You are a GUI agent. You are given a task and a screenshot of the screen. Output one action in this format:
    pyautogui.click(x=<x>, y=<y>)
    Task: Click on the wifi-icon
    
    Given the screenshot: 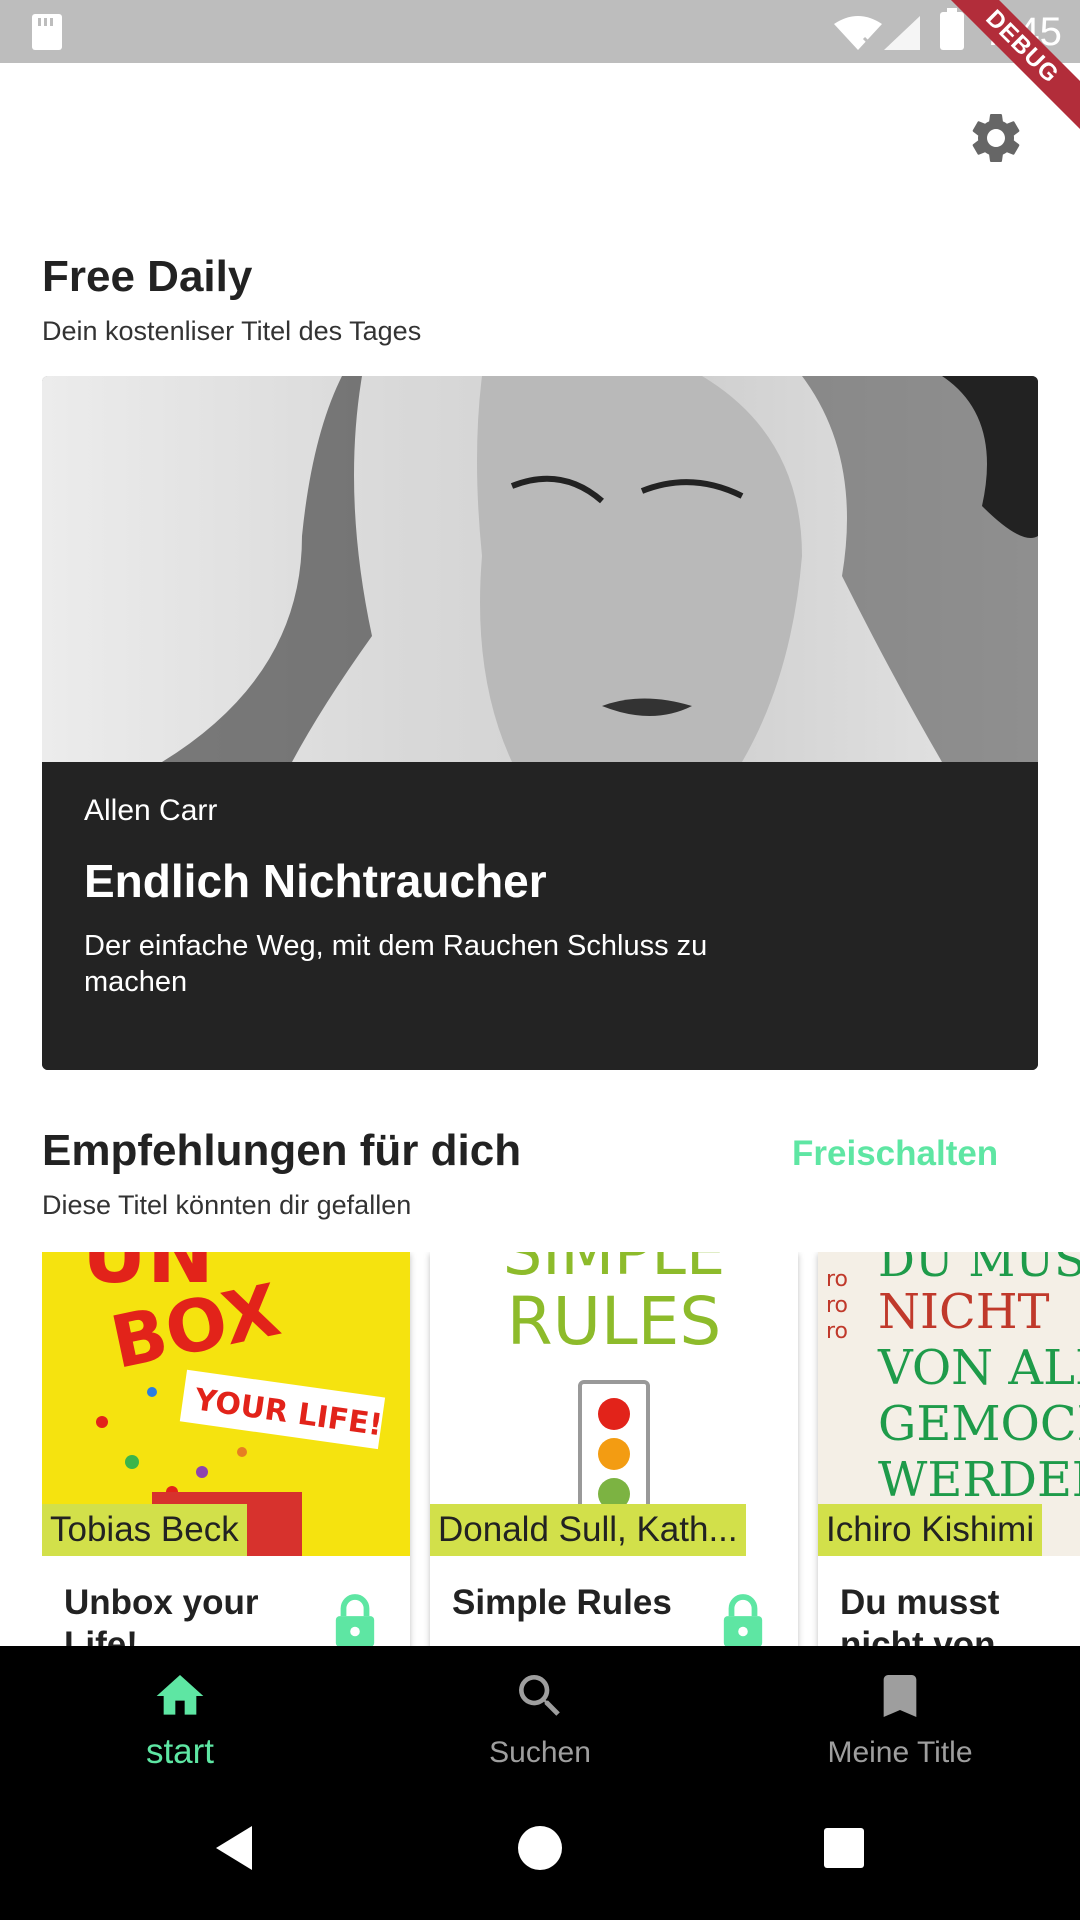 What is the action you would take?
    pyautogui.click(x=858, y=33)
    